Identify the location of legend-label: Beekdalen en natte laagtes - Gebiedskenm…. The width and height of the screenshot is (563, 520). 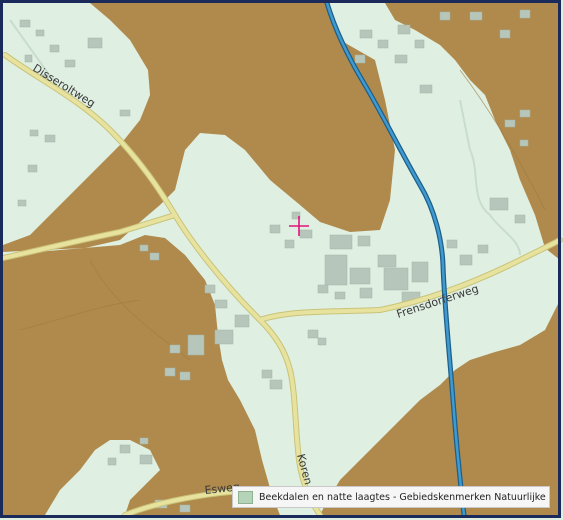
(404, 497).